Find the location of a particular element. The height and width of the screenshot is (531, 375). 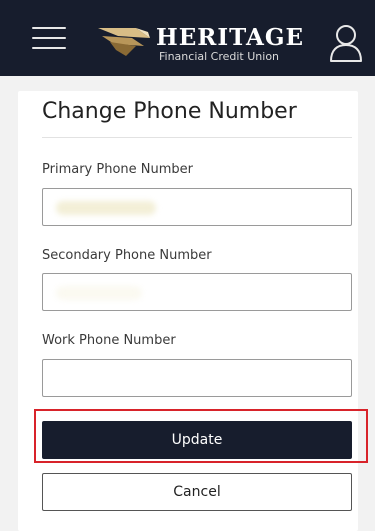

user-account-icon is located at coordinates (346, 43).